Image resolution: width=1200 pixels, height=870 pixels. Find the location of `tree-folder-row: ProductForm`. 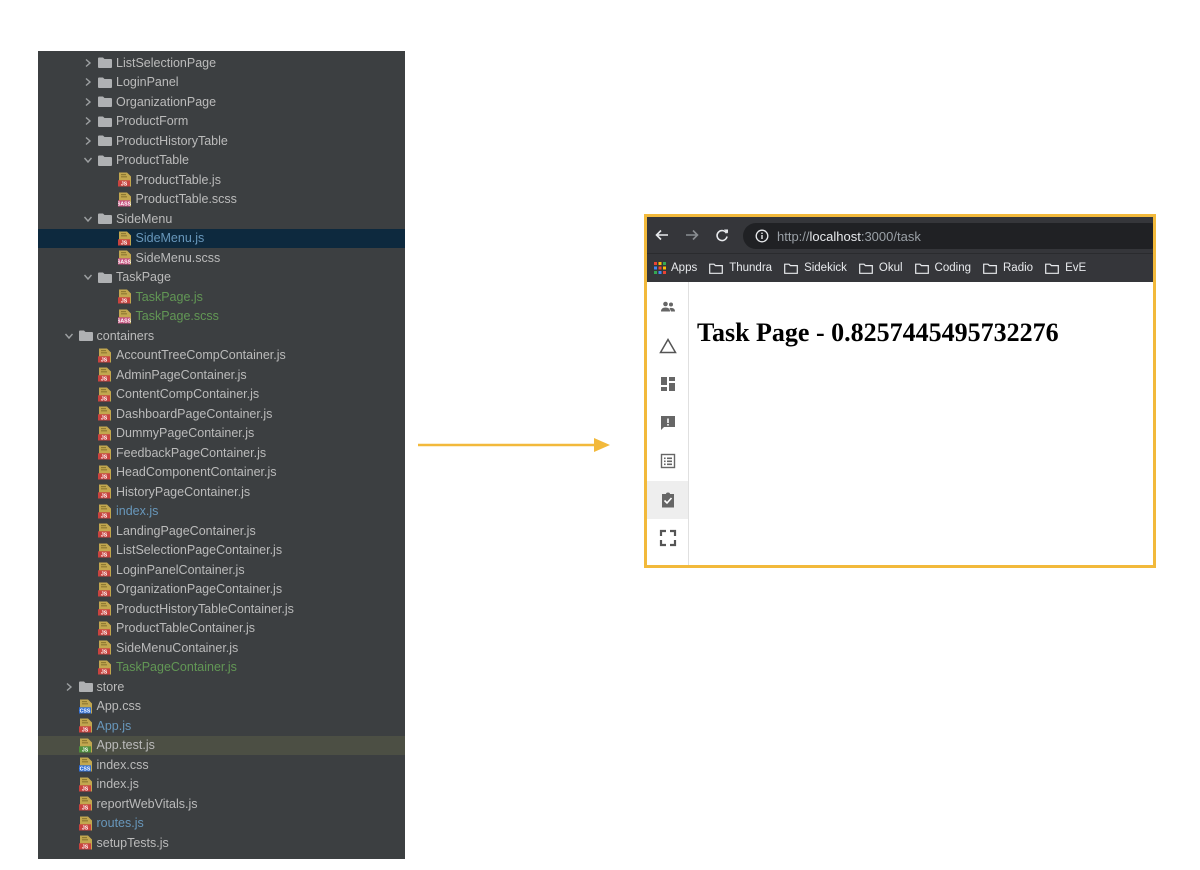

tree-folder-row: ProductForm is located at coordinates (221, 122).